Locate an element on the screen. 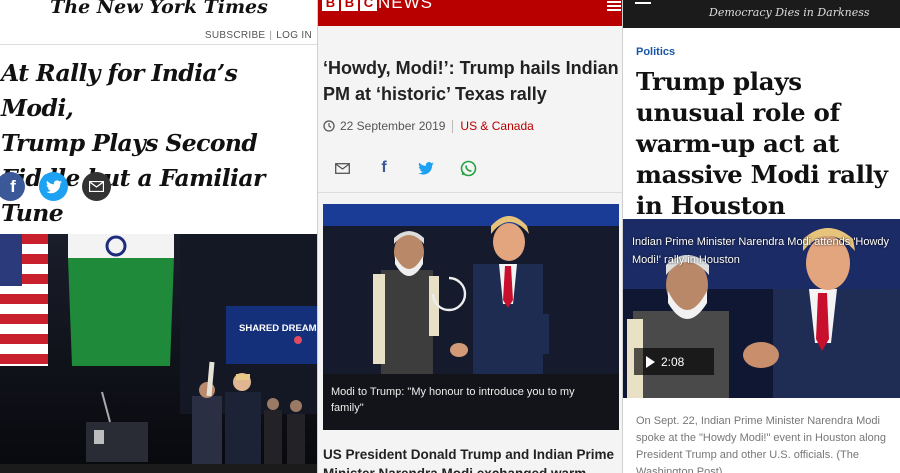 Image resolution: width=900 pixels, height=473 pixels. whatsapp-icon is located at coordinates (468, 168).